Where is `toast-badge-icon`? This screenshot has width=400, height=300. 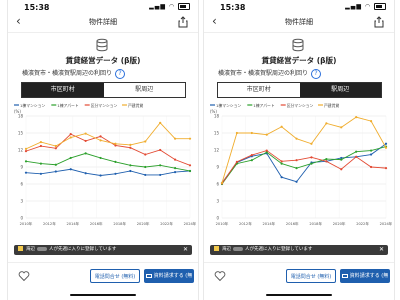
toast-badge-icon is located at coordinates (20, 248).